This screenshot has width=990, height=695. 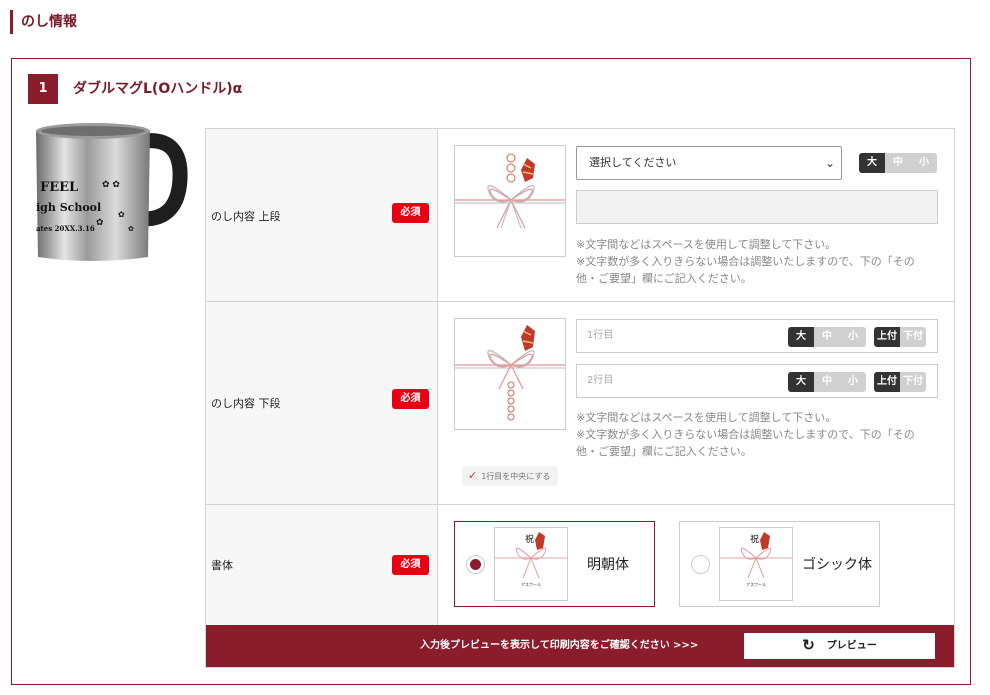 I want to click on line2-size-toggle: 大 中 小, so click(x=827, y=382).